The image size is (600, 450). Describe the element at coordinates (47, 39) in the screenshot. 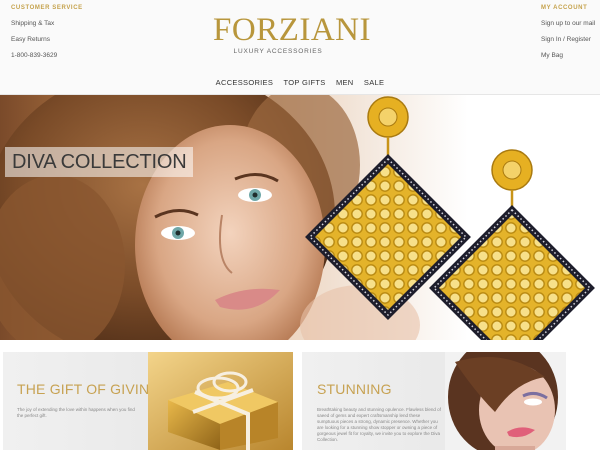

I see `easy-returns-link: Easy Returns` at that location.